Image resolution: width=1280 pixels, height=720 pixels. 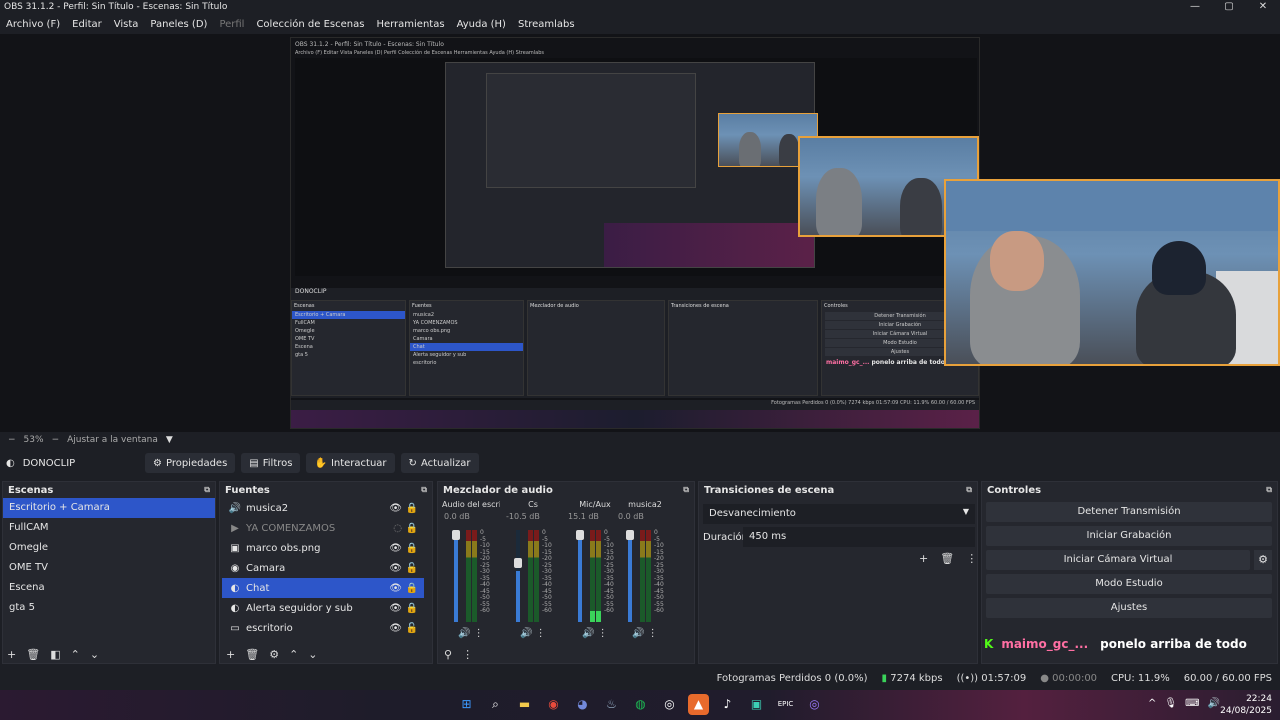 I want to click on menu-vista: Vista, so click(x=126, y=24).